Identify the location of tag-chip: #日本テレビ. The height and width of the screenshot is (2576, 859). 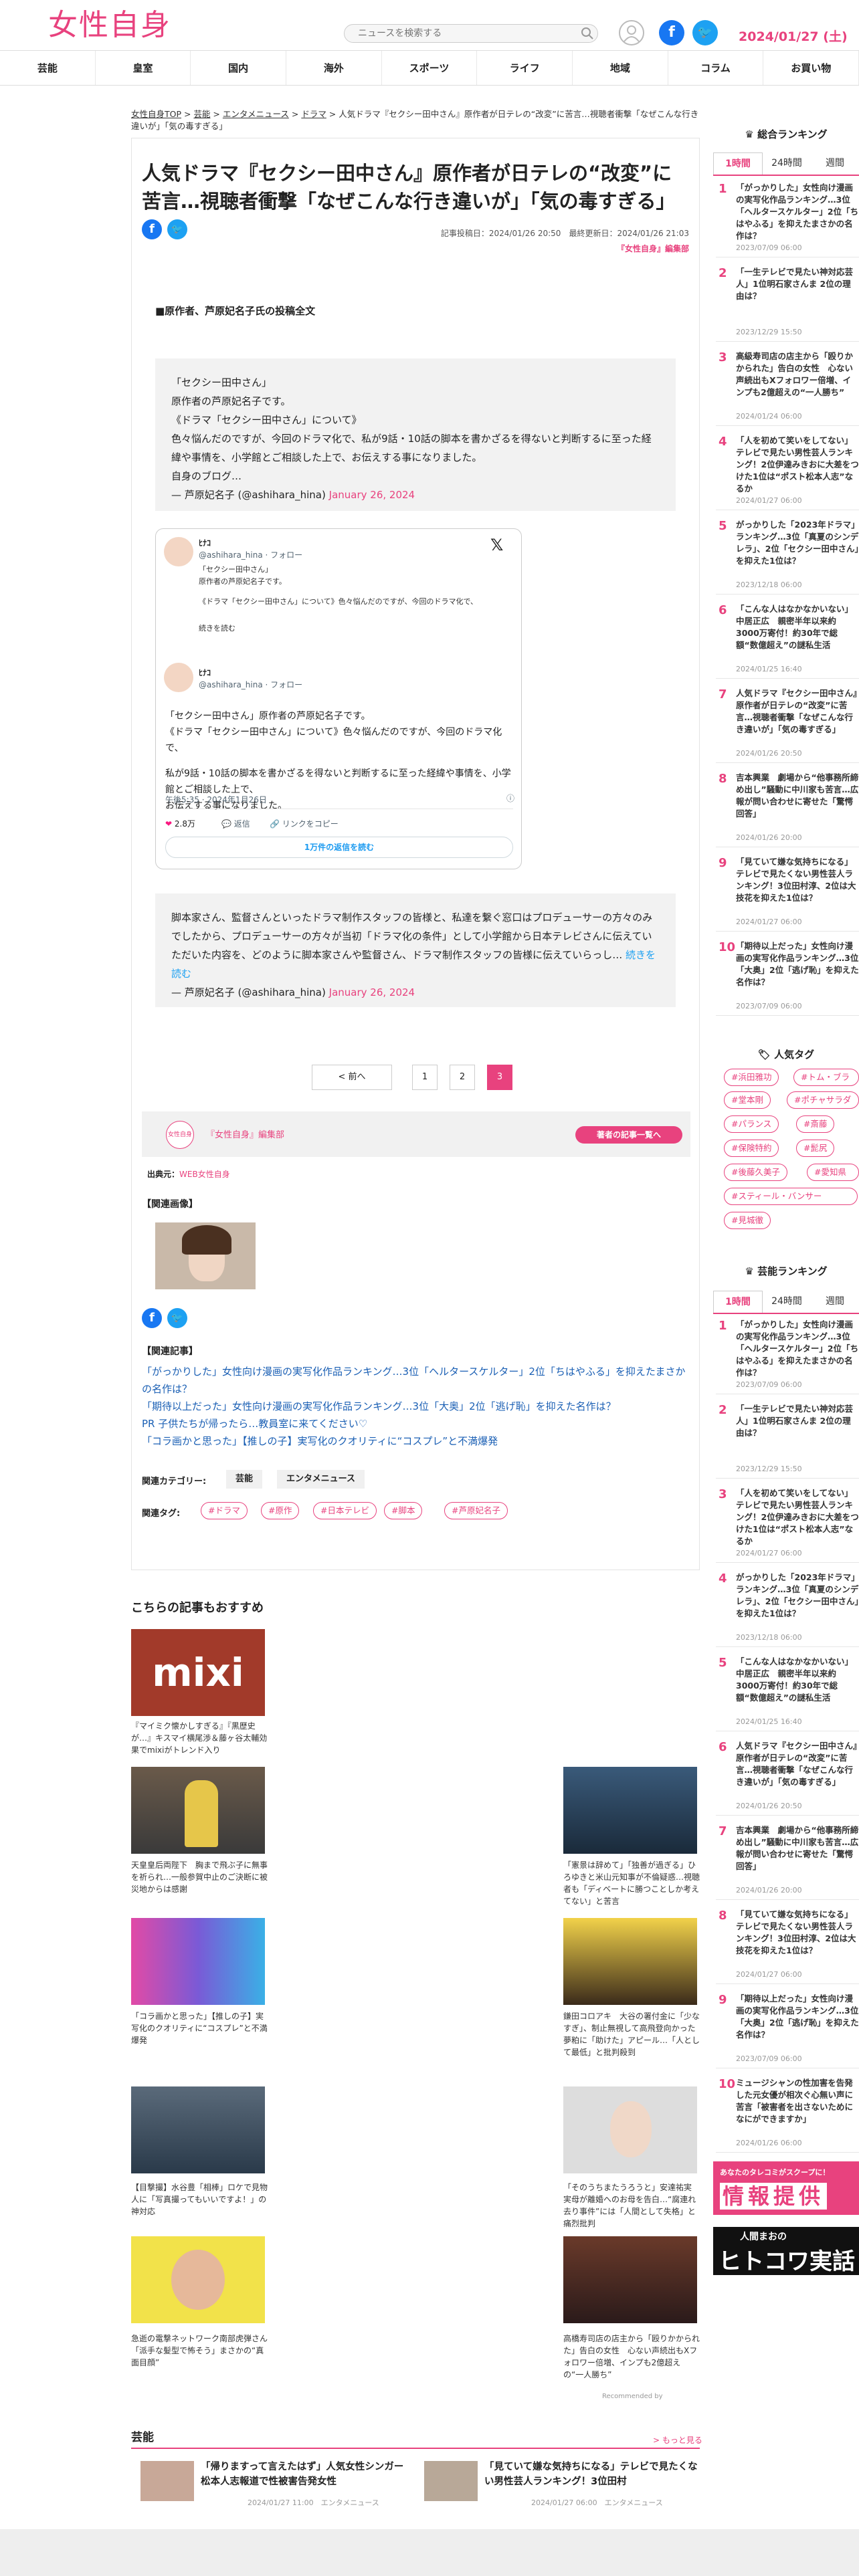
(345, 1510).